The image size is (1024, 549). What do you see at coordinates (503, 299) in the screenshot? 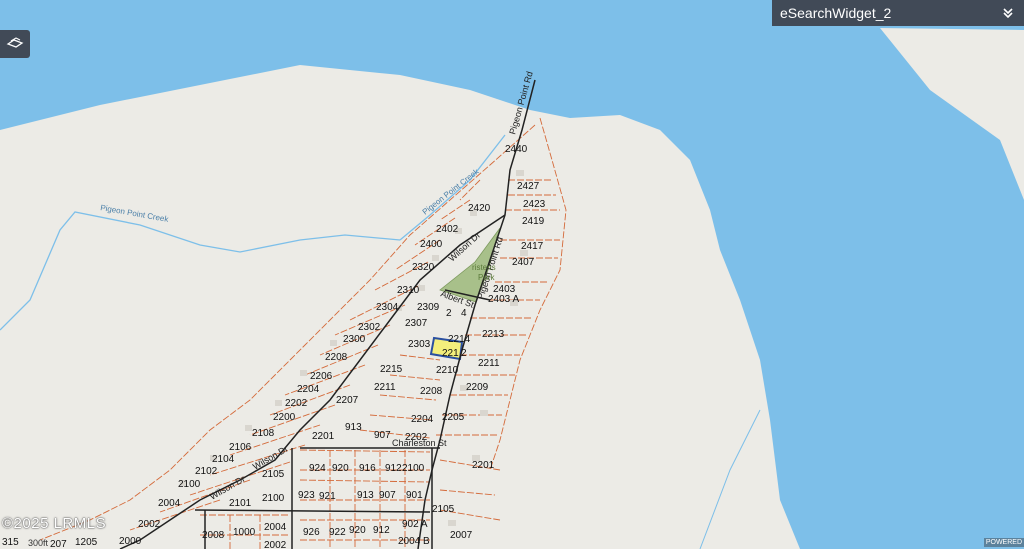
I see `lot-label: 2403 A` at bounding box center [503, 299].